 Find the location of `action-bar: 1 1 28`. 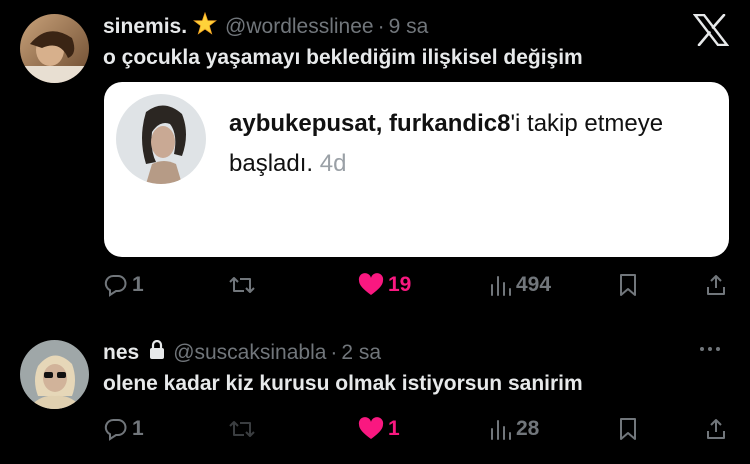

action-bar: 1 1 28 is located at coordinates (375, 432).